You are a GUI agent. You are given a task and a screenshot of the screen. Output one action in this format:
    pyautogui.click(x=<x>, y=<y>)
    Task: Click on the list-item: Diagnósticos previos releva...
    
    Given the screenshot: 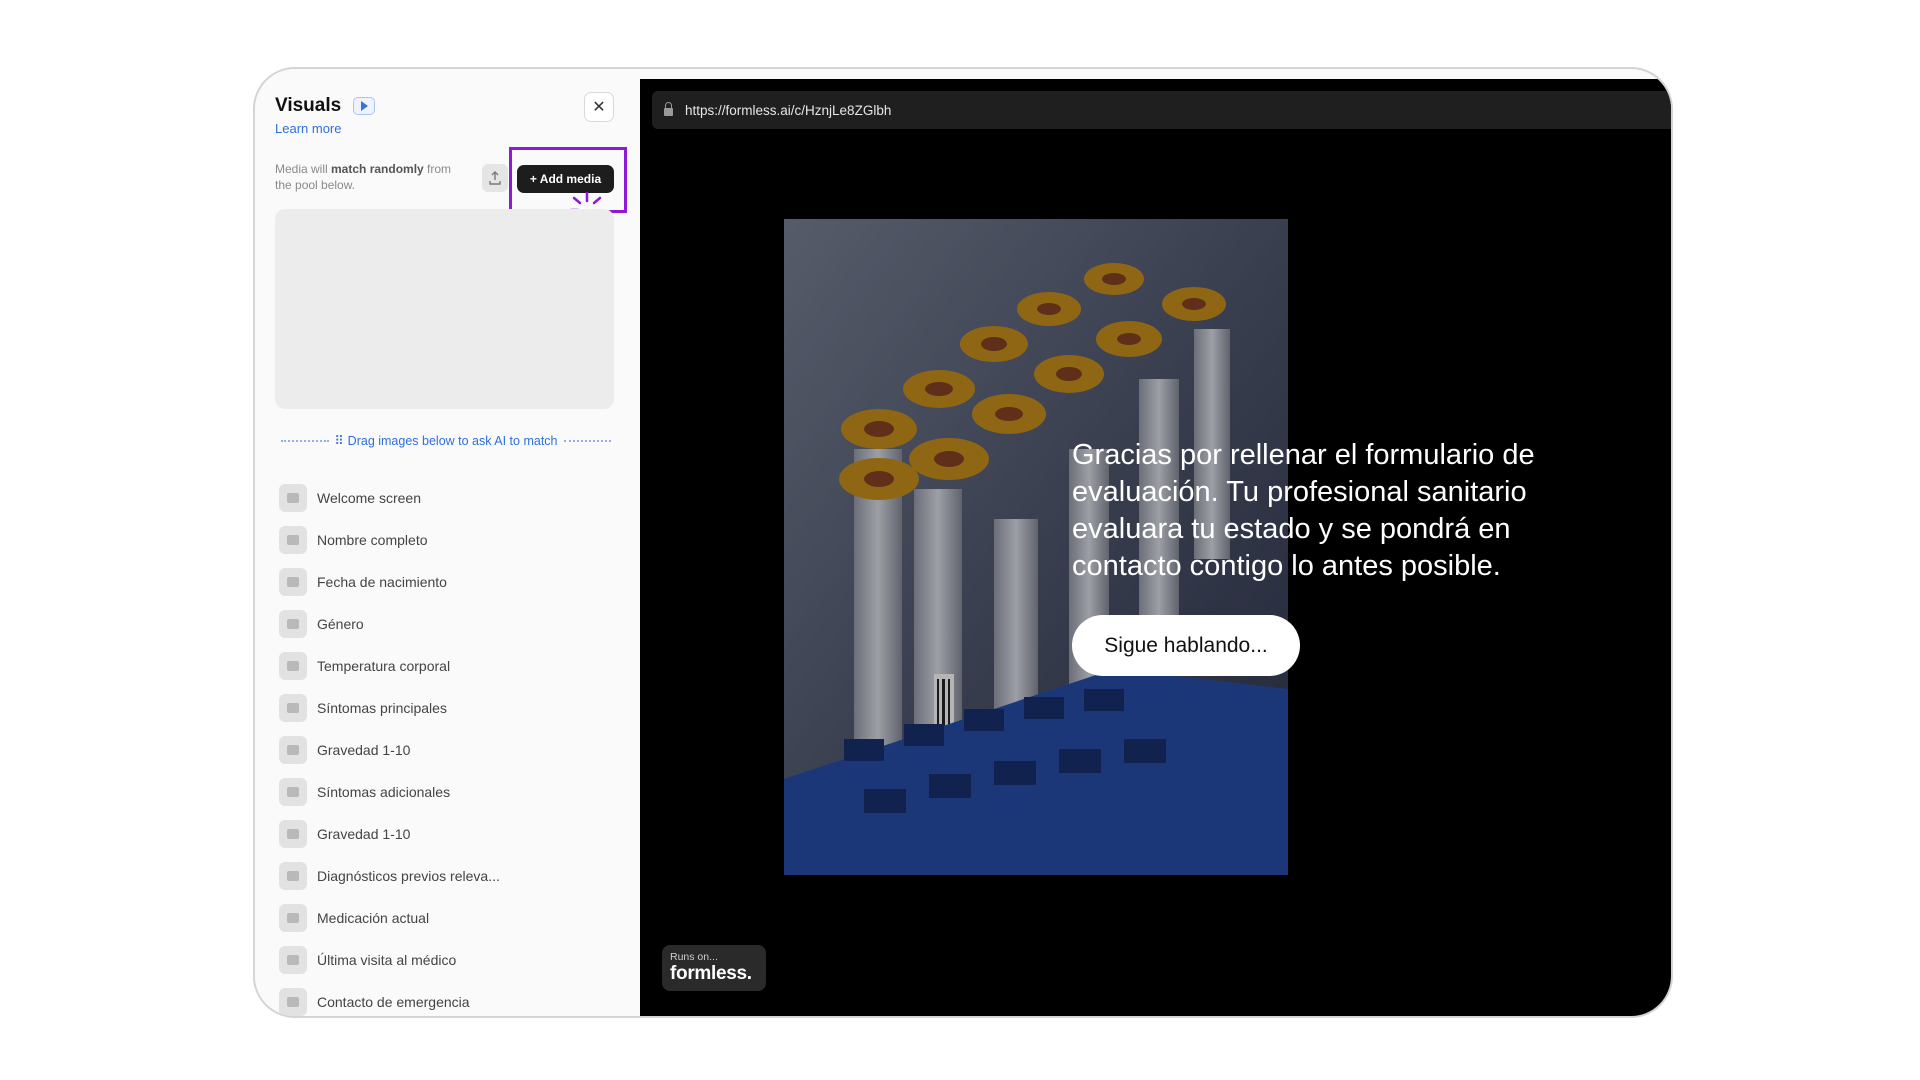 What is the action you would take?
    pyautogui.click(x=449, y=876)
    